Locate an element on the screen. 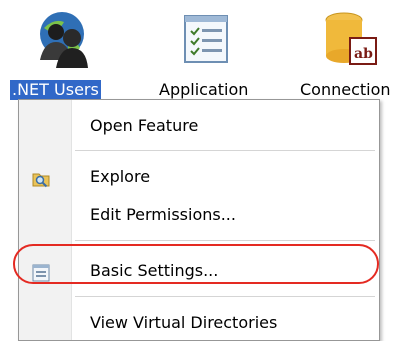 This screenshot has height=341, width=397. menu-item-label: View Virtual Directories is located at coordinates (184, 322).